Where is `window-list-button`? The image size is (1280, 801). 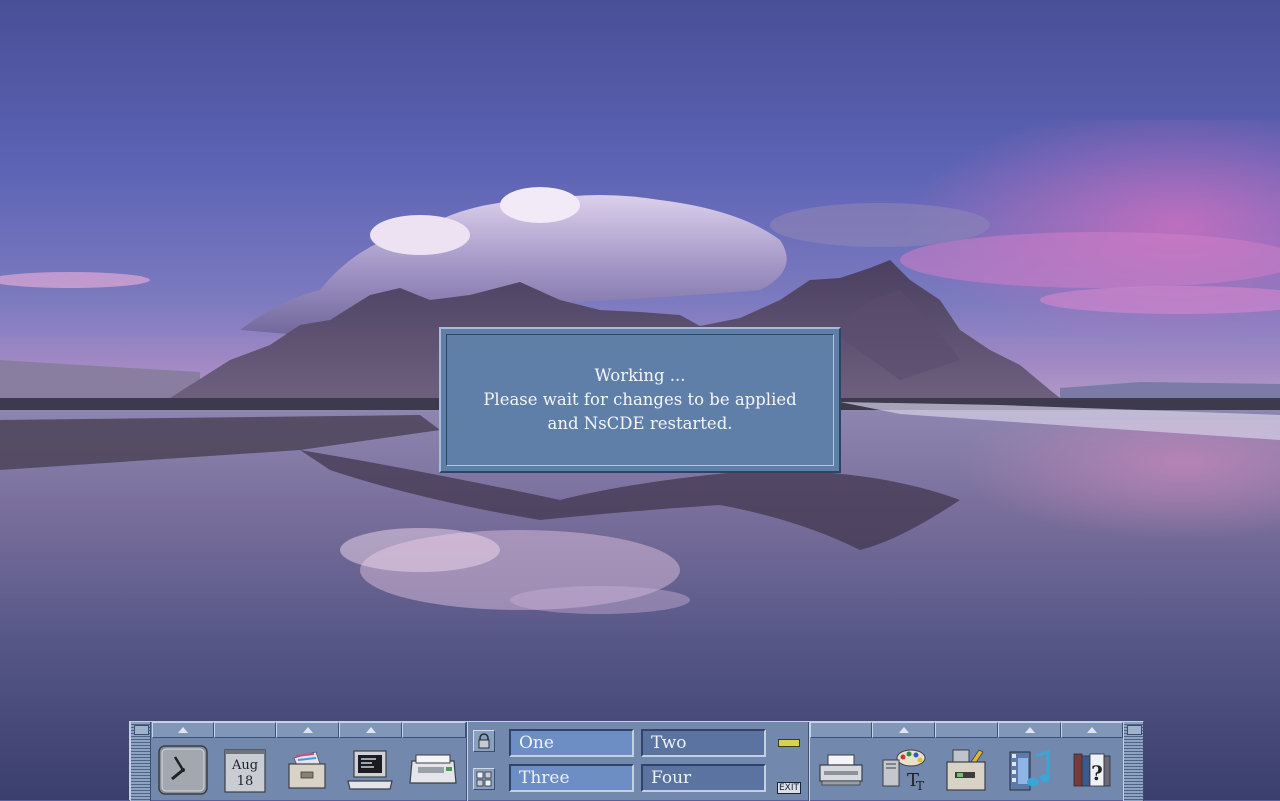
window-list-button is located at coordinates (484, 779).